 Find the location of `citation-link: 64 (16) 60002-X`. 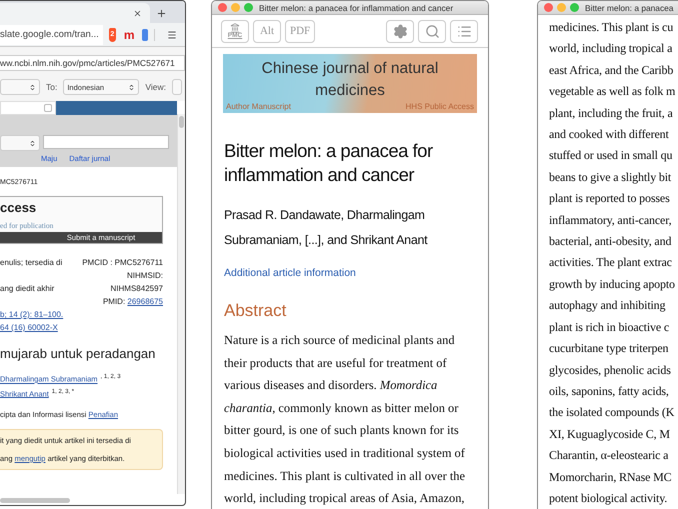

citation-link: 64 (16) 60002-X is located at coordinates (29, 327).